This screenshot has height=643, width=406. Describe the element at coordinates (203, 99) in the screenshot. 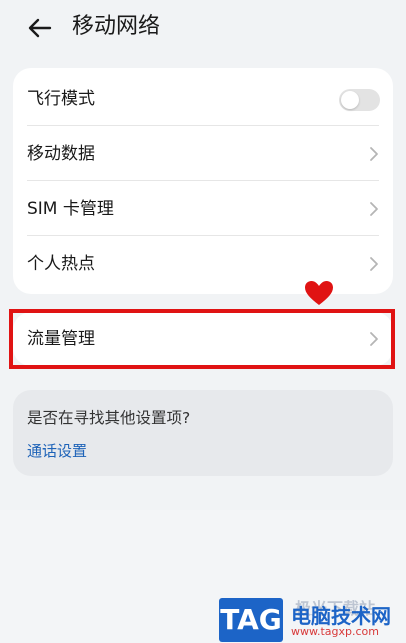

I see `airplane-mode-row: 飞行模式` at that location.